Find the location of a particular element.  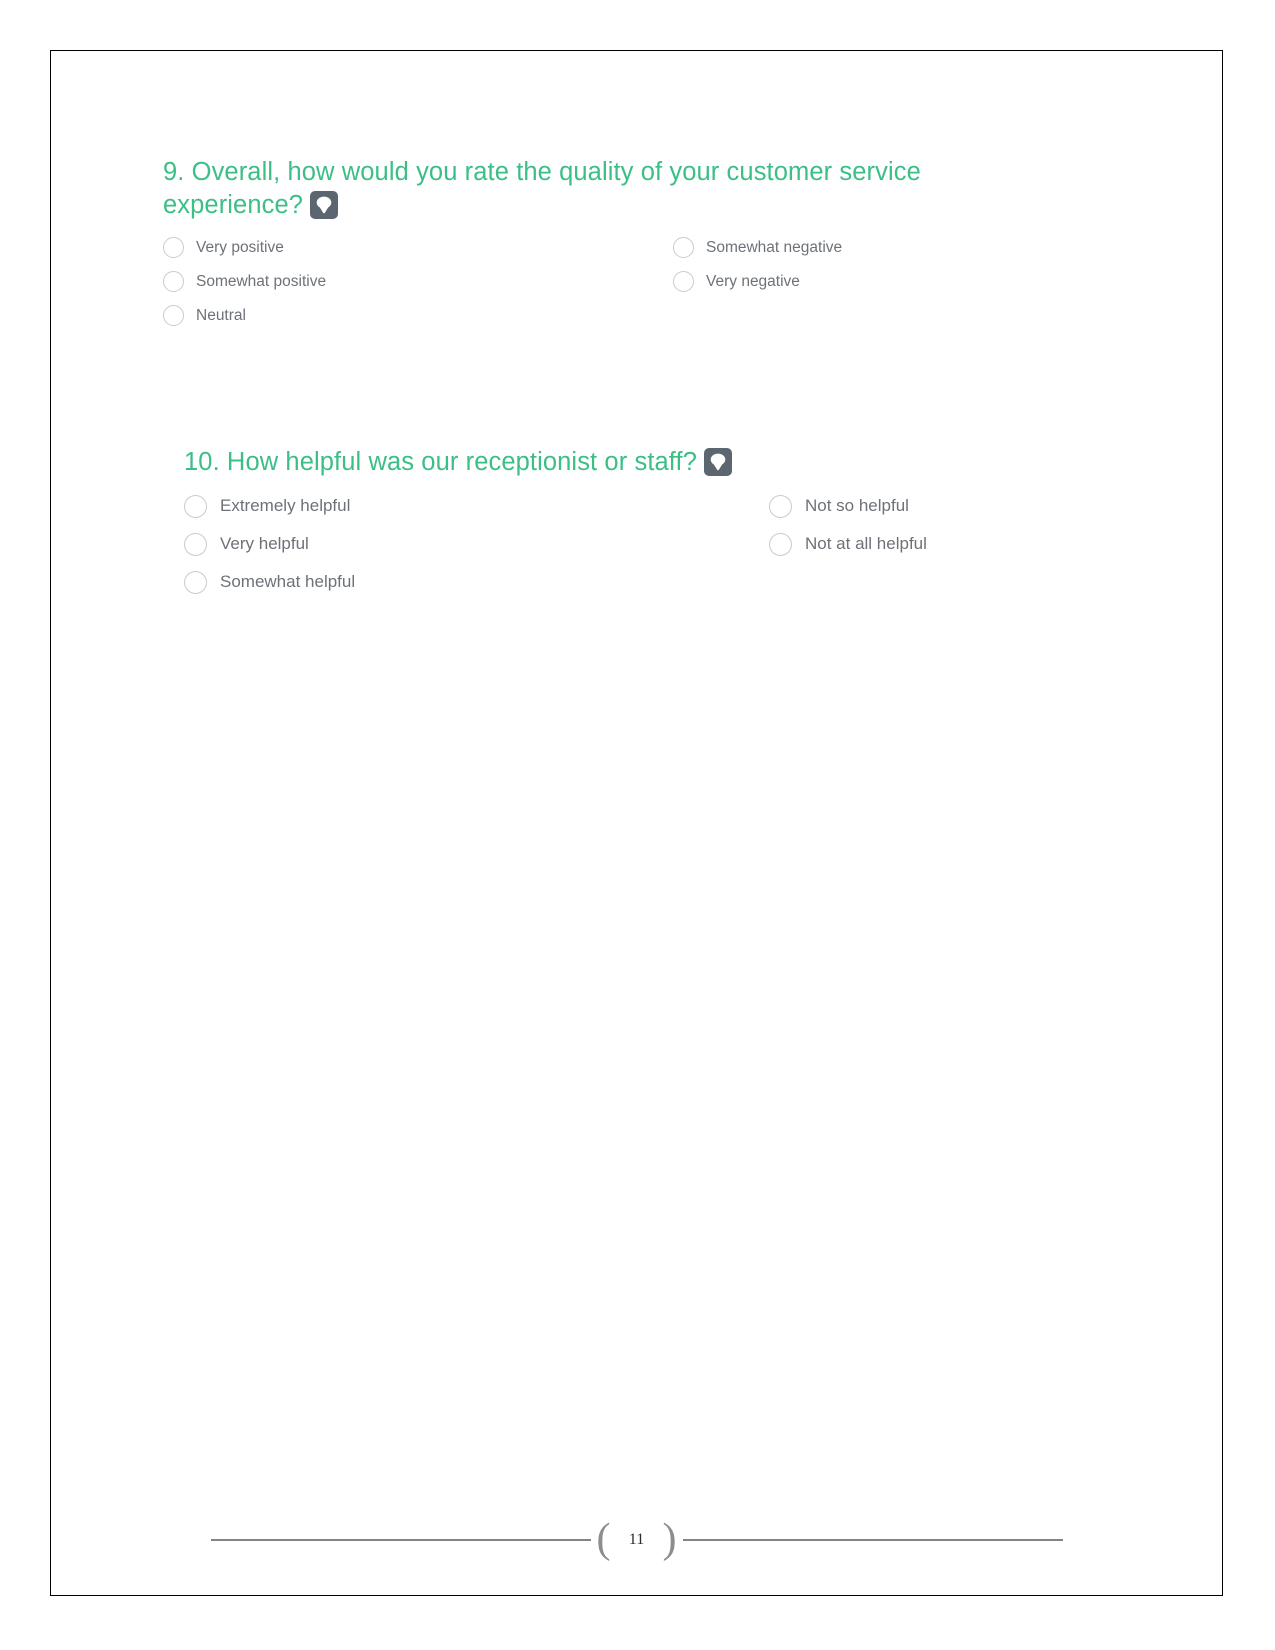

option-row: Somewhat negative is located at coordinates (888, 248).